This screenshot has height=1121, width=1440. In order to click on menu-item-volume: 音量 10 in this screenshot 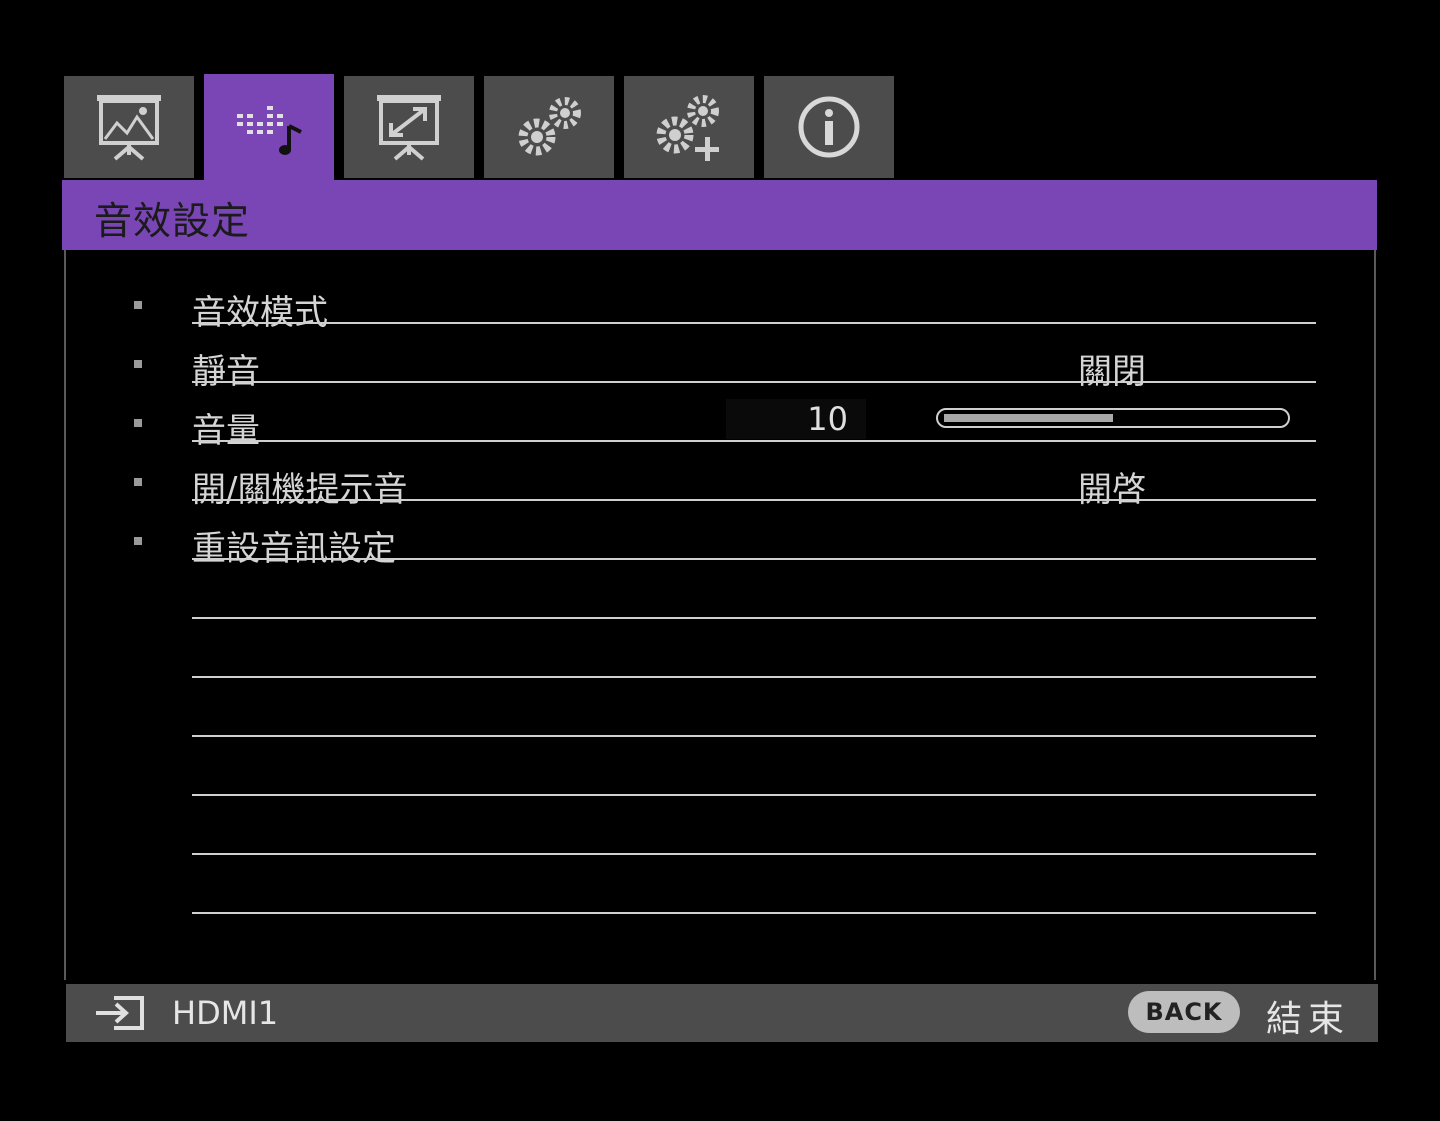, I will do `click(722, 417)`.